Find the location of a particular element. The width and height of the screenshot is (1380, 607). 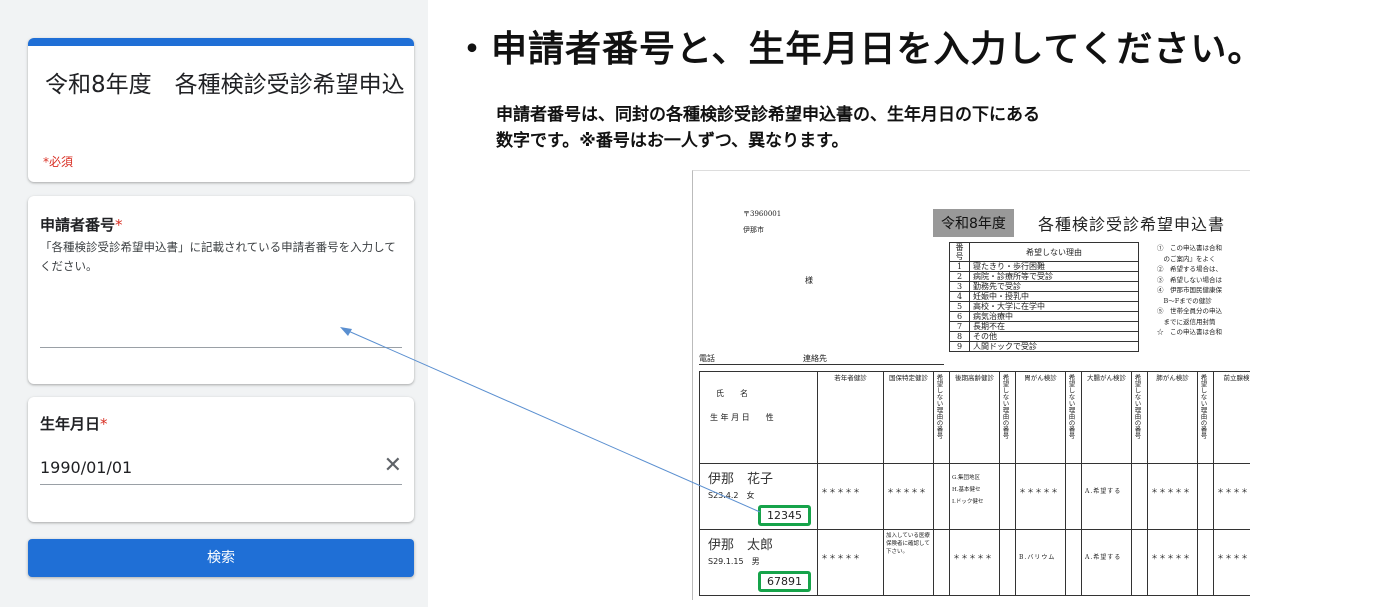

doc-note: ① この申込書は合和 is located at coordinates (1189, 248).